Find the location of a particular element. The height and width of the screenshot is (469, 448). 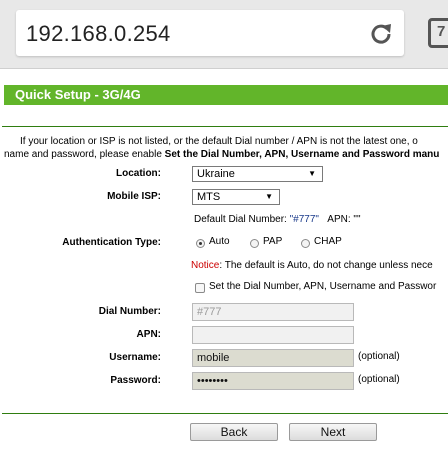

password-value: •••••••• is located at coordinates (212, 381).